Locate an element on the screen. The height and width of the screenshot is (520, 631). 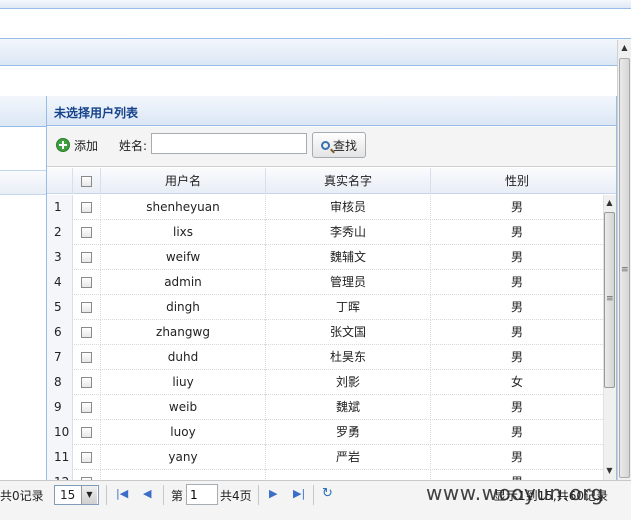
realname-cell: 杜昊东 is located at coordinates (348, 357).